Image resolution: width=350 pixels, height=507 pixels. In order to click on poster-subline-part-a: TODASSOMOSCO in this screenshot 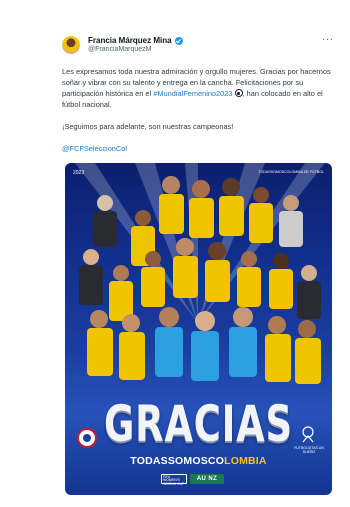, I will do `click(177, 461)`.